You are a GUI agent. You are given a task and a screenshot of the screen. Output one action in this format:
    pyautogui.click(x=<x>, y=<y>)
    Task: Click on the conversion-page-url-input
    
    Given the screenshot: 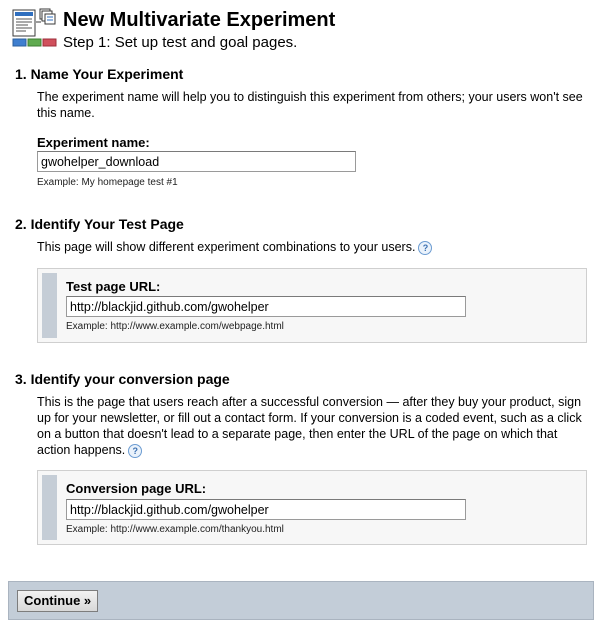 What is the action you would take?
    pyautogui.click(x=266, y=509)
    